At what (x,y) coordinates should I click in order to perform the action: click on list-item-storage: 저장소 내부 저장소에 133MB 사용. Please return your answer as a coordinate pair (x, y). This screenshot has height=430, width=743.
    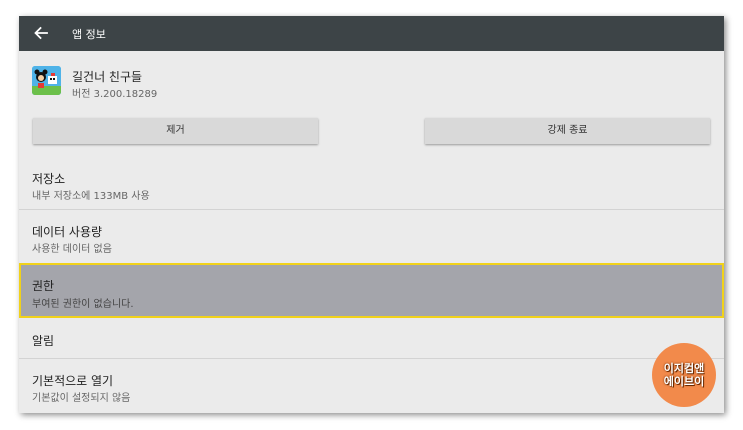
    Looking at the image, I should click on (371, 183).